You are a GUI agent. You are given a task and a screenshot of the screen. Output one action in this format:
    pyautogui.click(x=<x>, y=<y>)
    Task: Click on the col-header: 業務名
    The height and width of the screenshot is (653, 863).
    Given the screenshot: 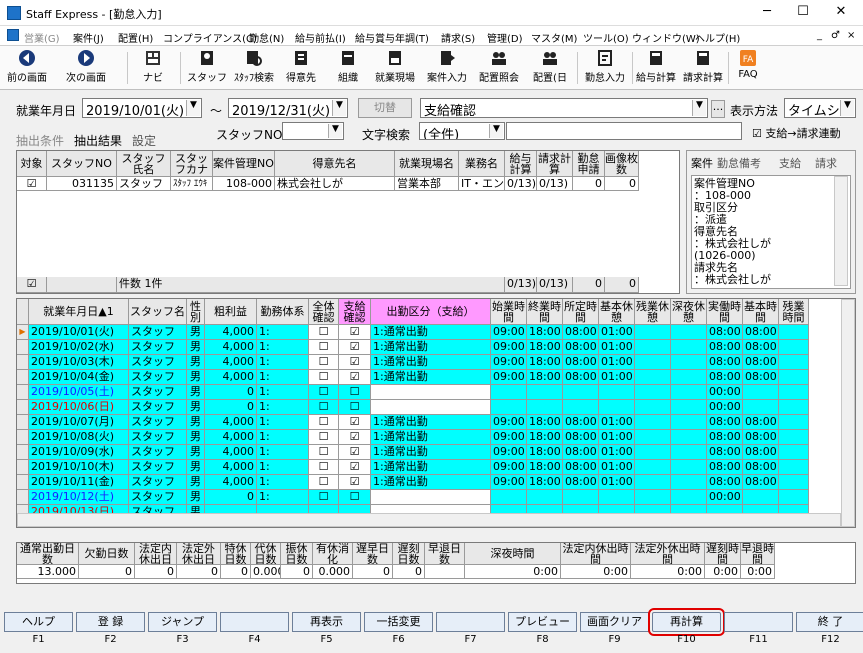 What is the action you would take?
    pyautogui.click(x=482, y=164)
    